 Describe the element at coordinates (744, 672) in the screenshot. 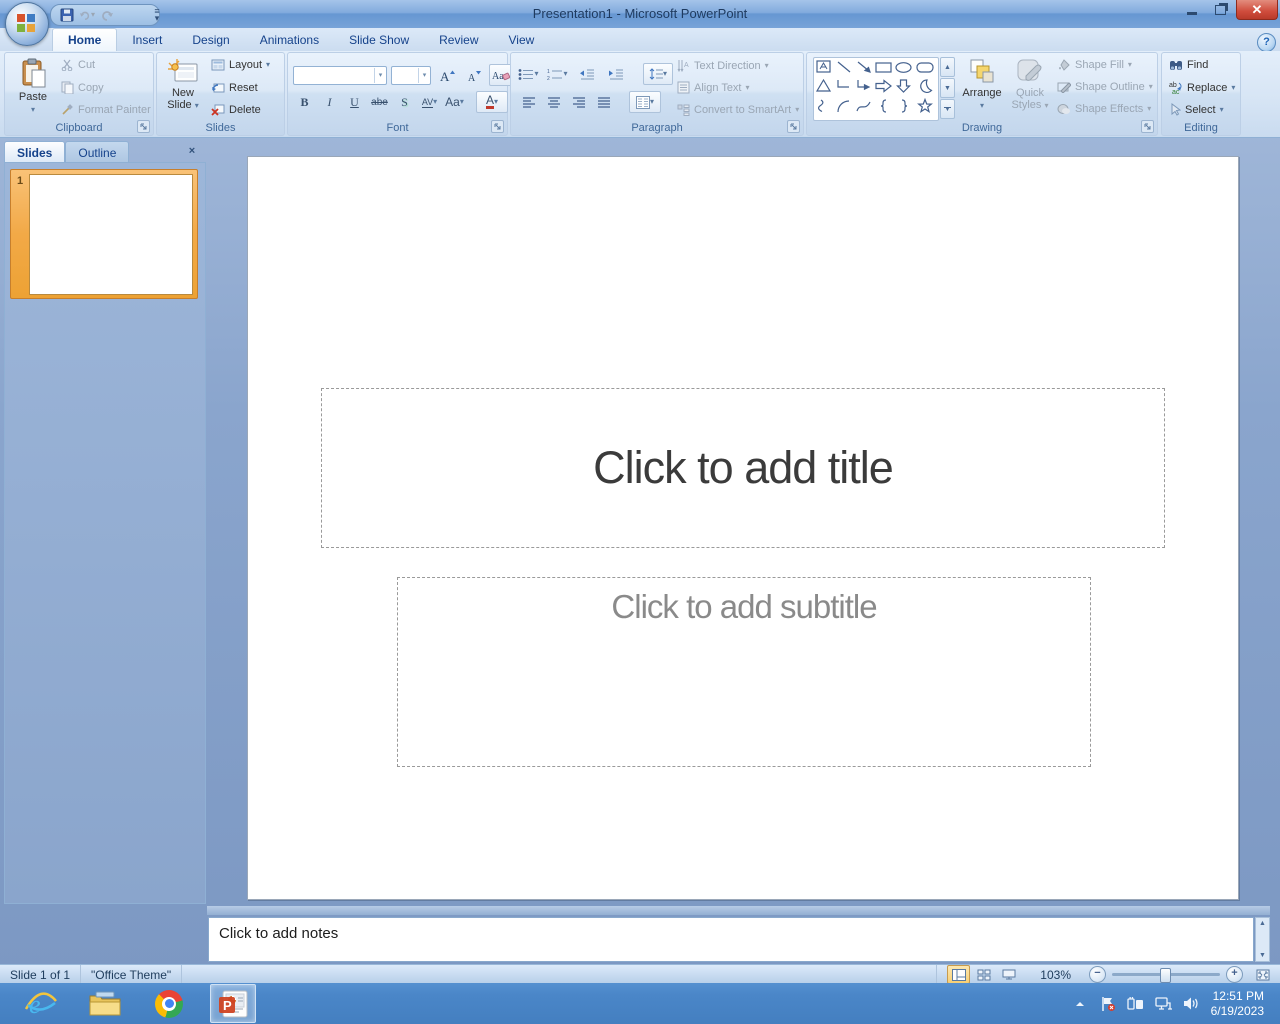

I see `subtitle-placeholder: Click to add subtitle` at that location.